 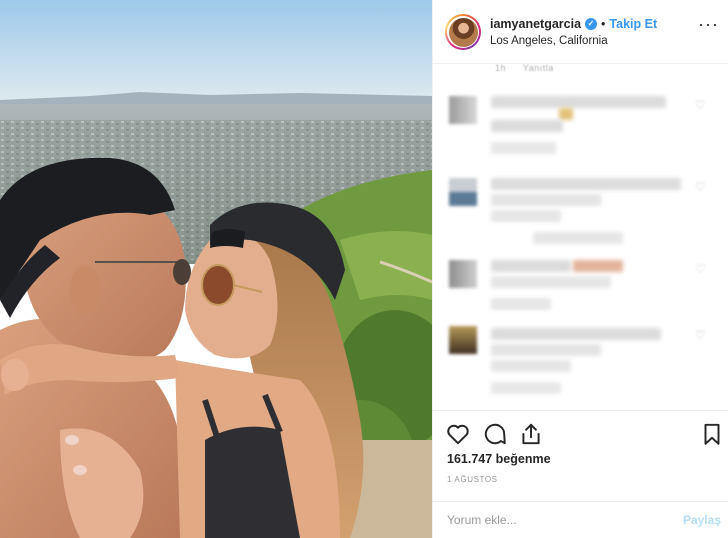 I want to click on post-date: 1 AĞUSTOS, so click(x=472, y=479).